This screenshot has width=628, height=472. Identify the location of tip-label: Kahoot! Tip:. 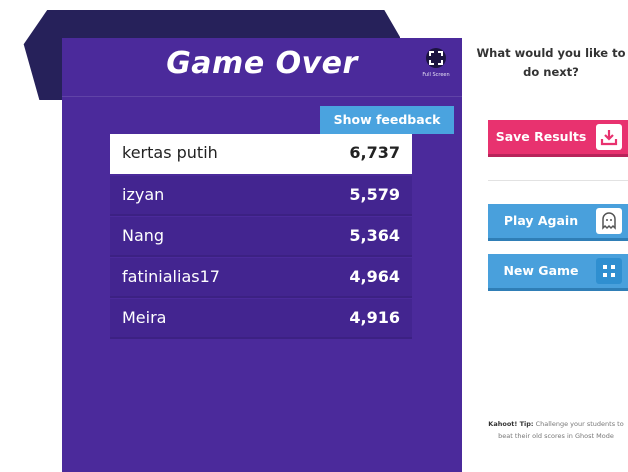
(511, 424).